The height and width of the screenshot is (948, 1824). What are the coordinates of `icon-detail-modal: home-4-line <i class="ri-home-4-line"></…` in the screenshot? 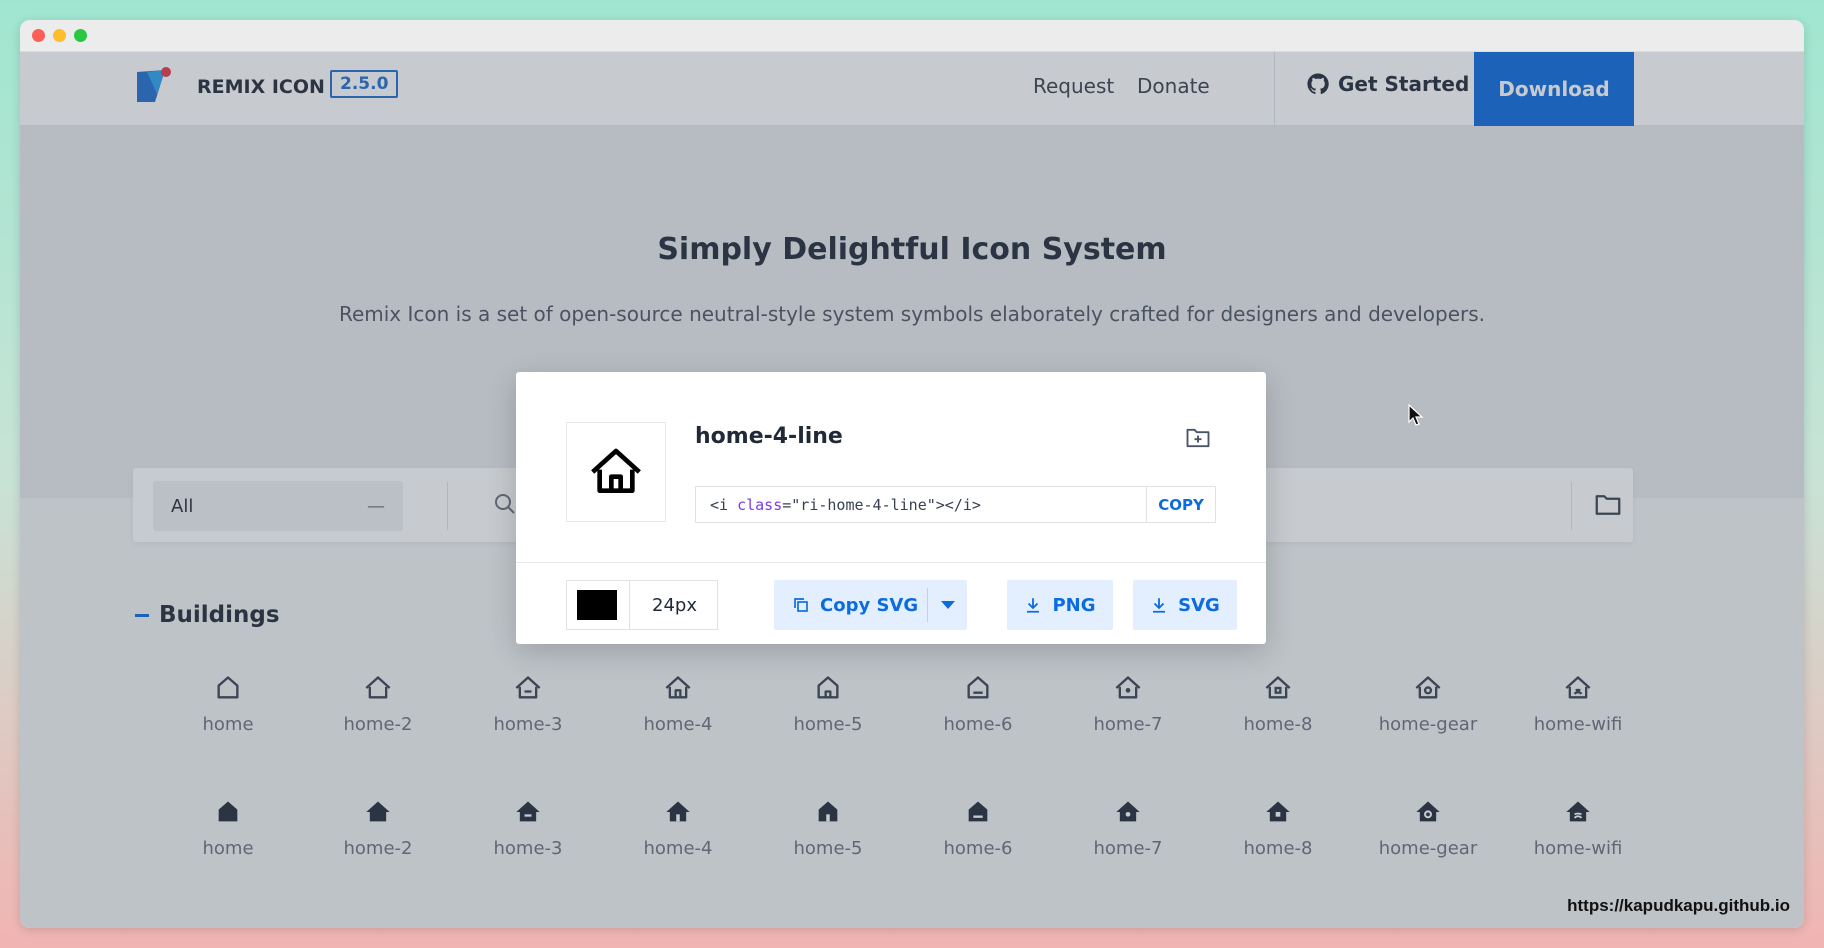 It's located at (891, 508).